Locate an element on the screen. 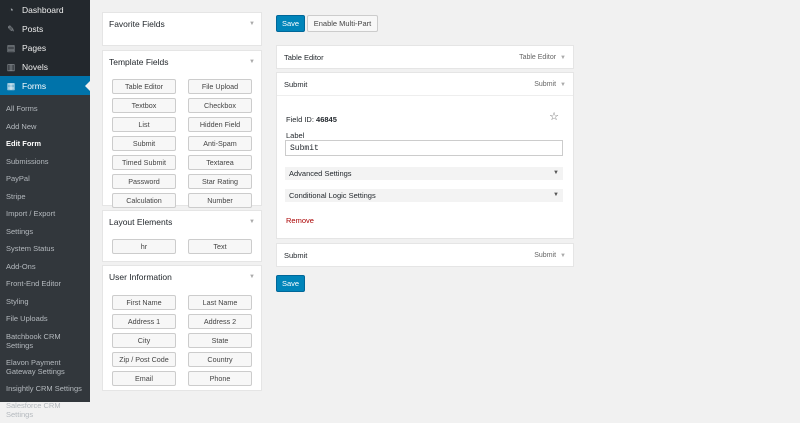  panel-title: Favorite Fields is located at coordinates (137, 24).